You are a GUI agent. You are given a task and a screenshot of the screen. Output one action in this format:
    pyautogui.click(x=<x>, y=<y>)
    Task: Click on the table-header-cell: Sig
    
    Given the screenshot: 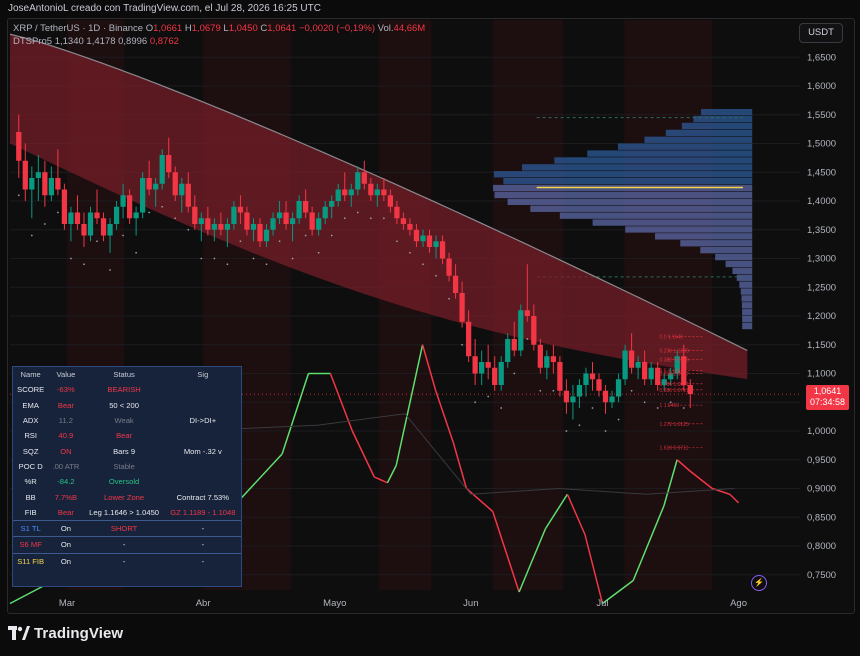 What is the action you would take?
    pyautogui.click(x=203, y=375)
    